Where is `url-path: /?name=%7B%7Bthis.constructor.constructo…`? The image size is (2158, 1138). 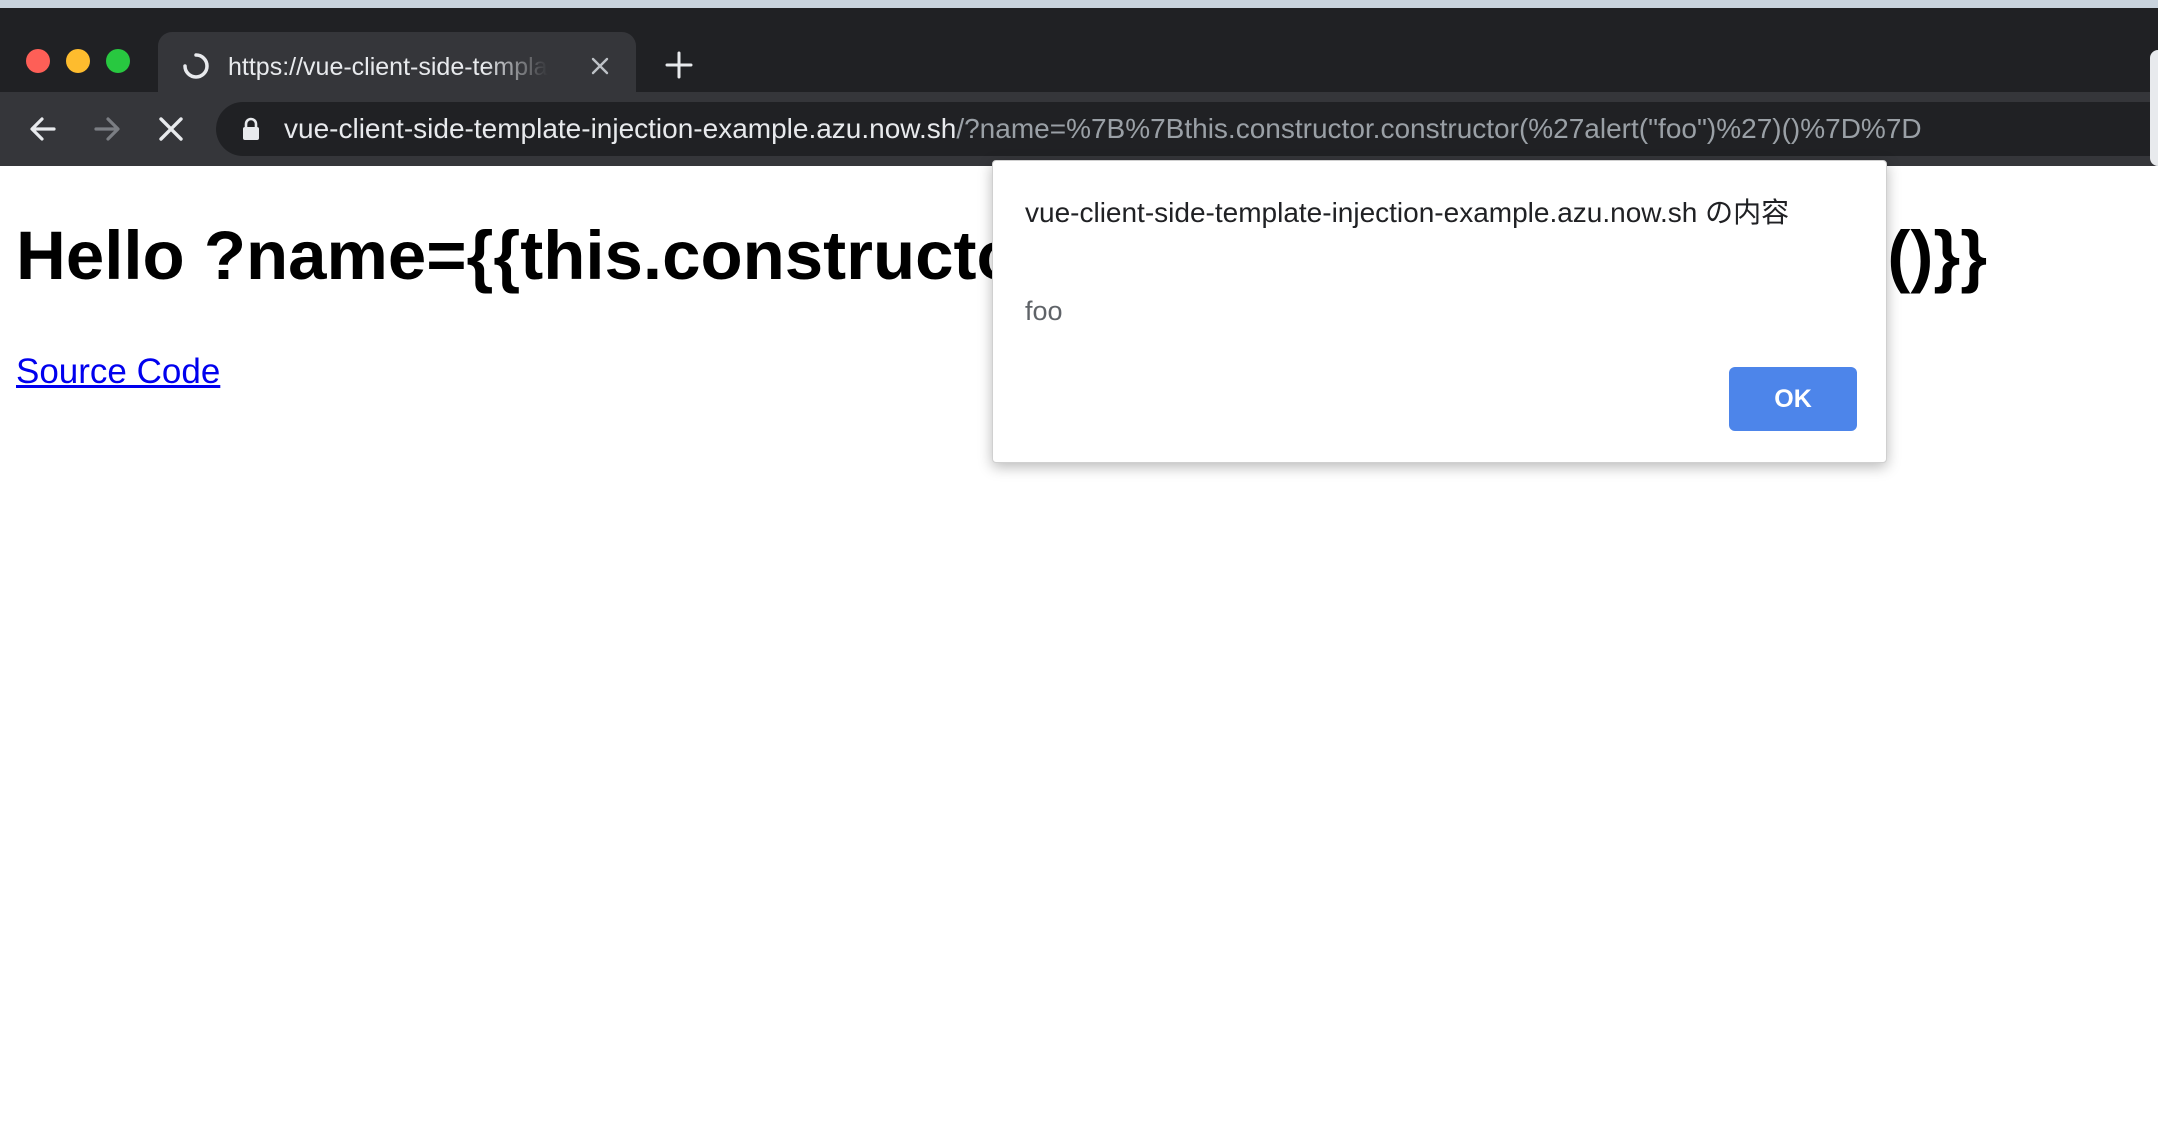
url-path: /?name=%7B%7Bthis.constructor.constructo… is located at coordinates (1439, 128).